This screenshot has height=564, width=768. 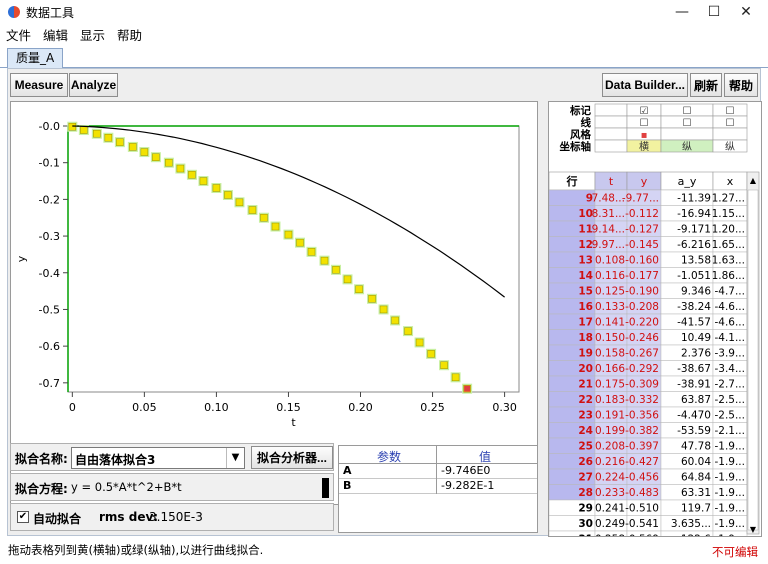 What do you see at coordinates (129, 34) in the screenshot?
I see `menu-help: 帮助` at bounding box center [129, 34].